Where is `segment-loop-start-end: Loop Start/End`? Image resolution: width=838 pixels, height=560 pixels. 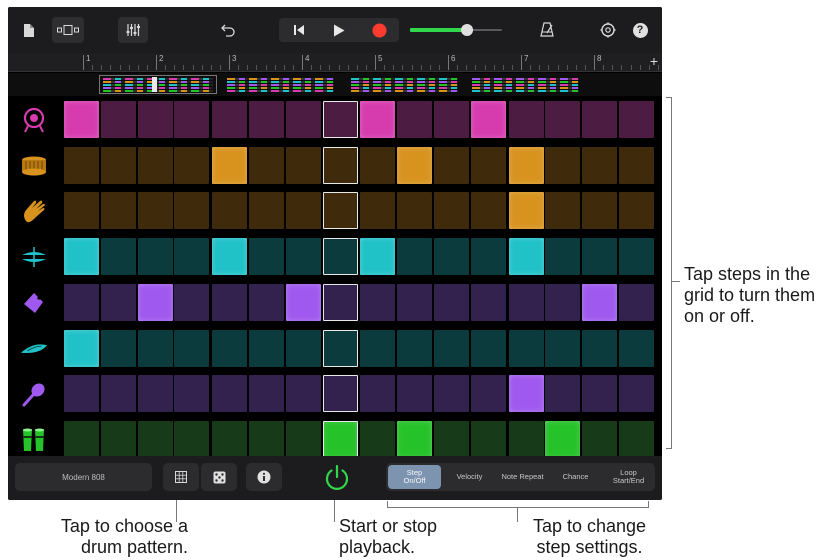 segment-loop-start-end: Loop Start/End is located at coordinates (628, 477).